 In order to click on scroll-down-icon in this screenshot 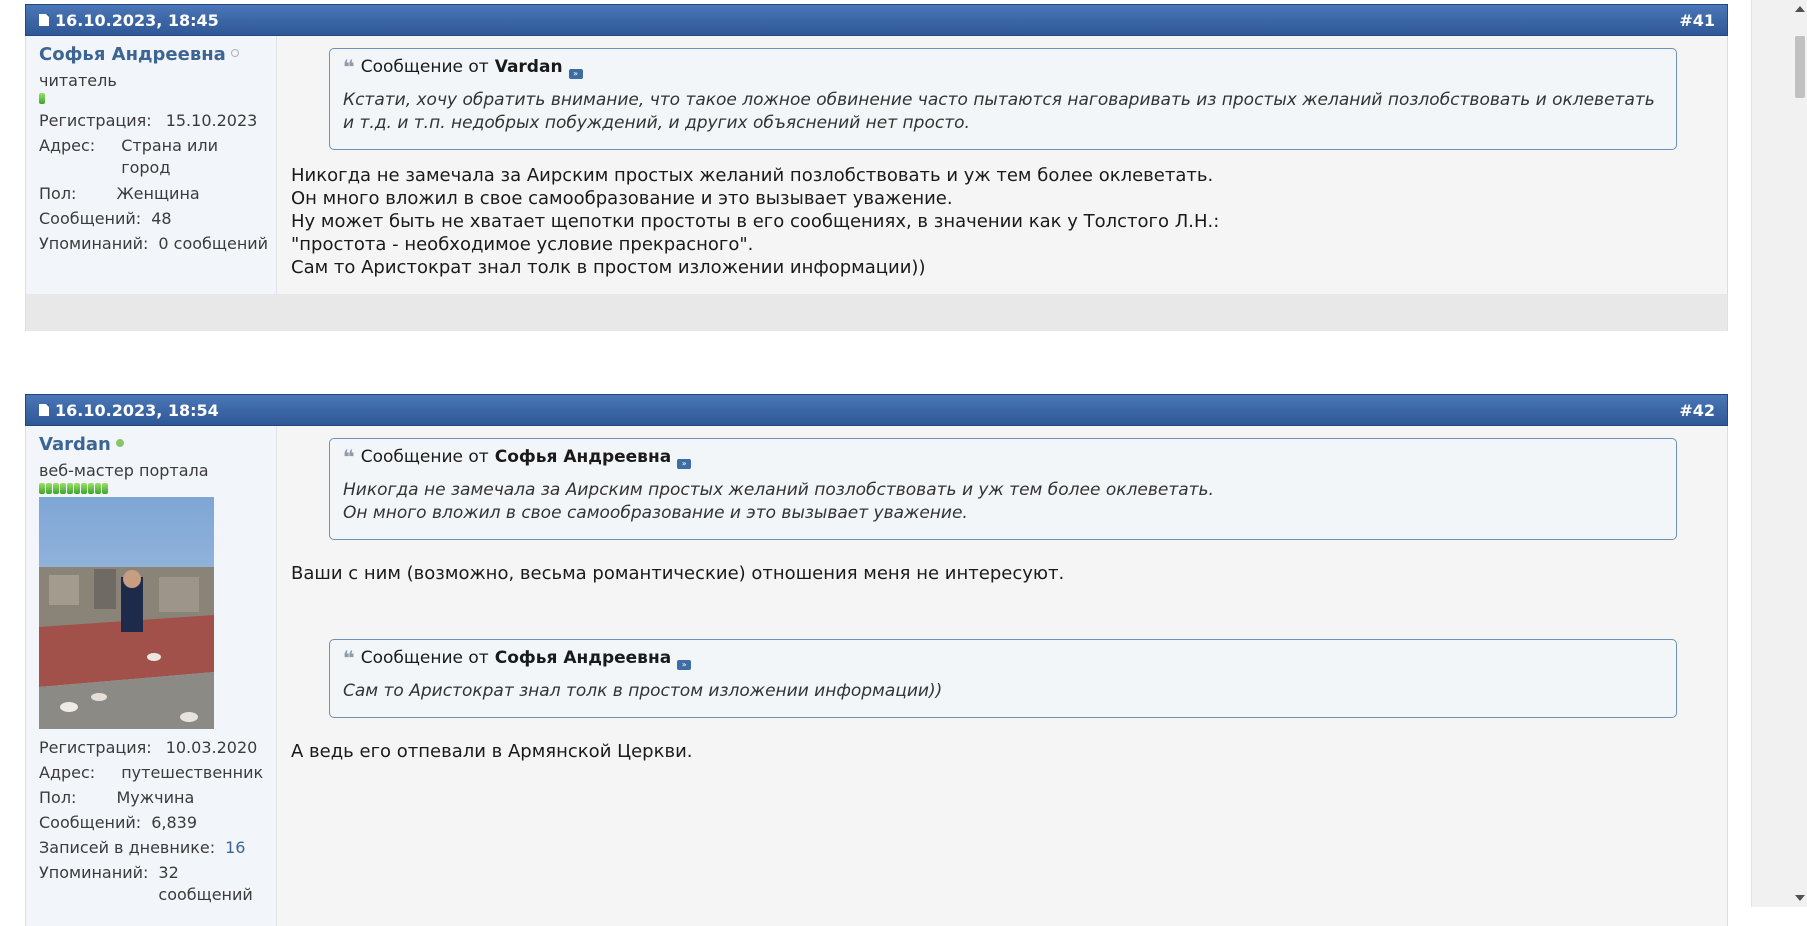, I will do `click(1800, 898)`.